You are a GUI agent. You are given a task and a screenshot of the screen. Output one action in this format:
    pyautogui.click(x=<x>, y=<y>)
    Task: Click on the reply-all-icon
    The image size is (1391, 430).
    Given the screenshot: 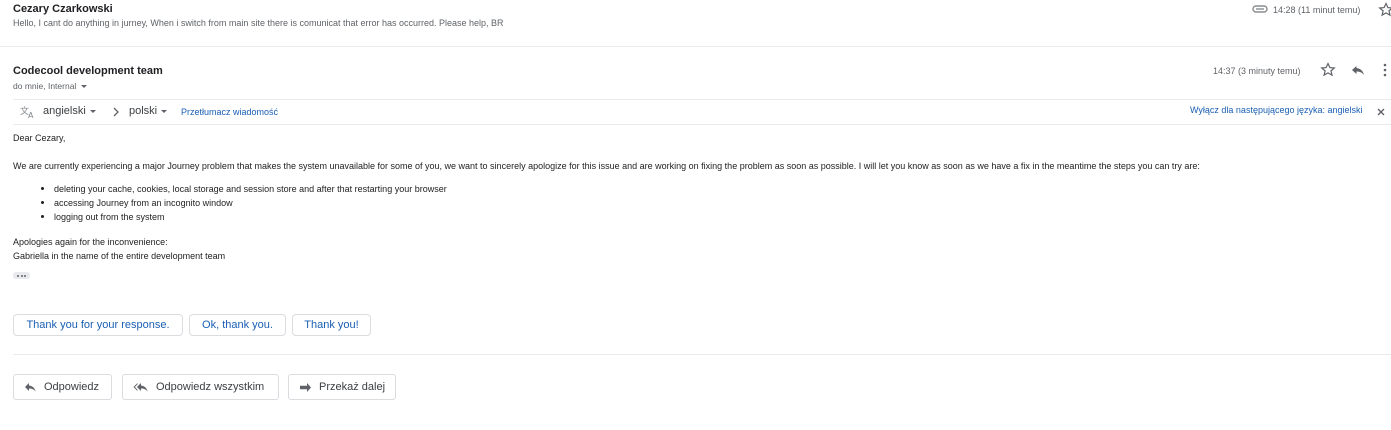 What is the action you would take?
    pyautogui.click(x=141, y=387)
    